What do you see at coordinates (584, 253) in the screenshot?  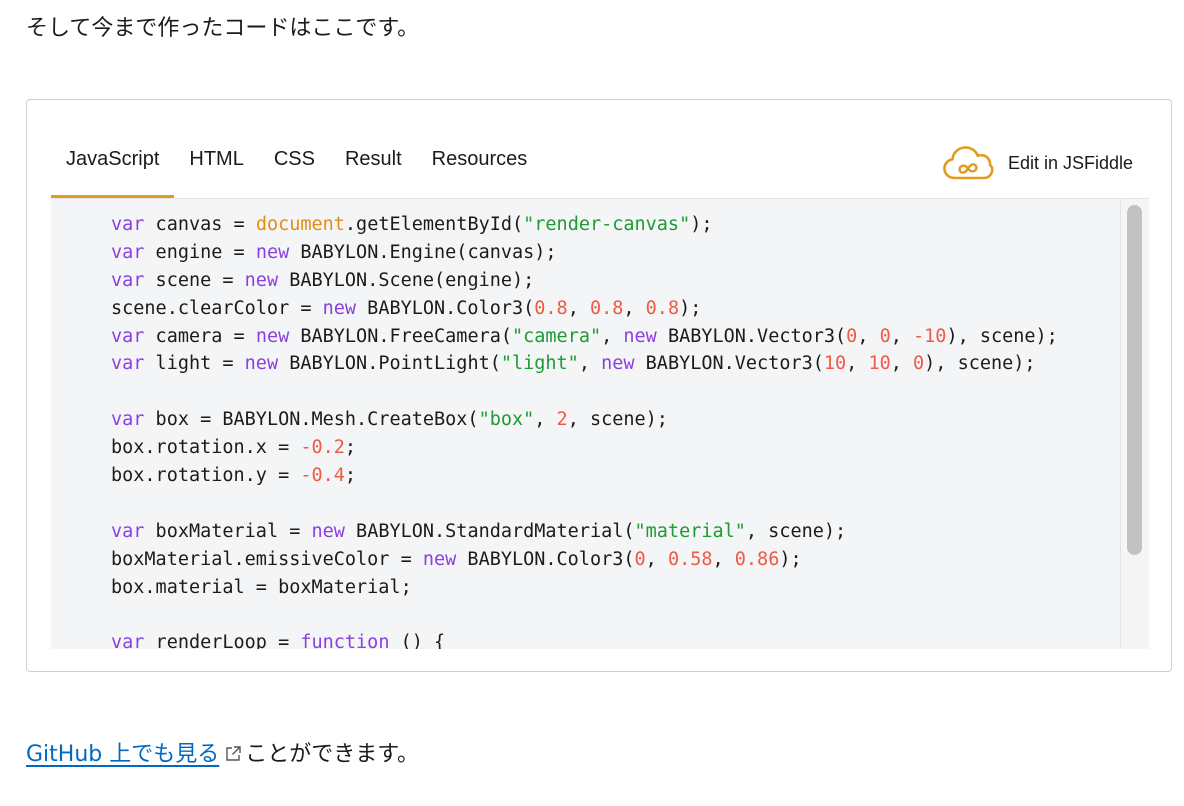 I see `code-line: var engine = new BABYLON.Engine(canvas);` at bounding box center [584, 253].